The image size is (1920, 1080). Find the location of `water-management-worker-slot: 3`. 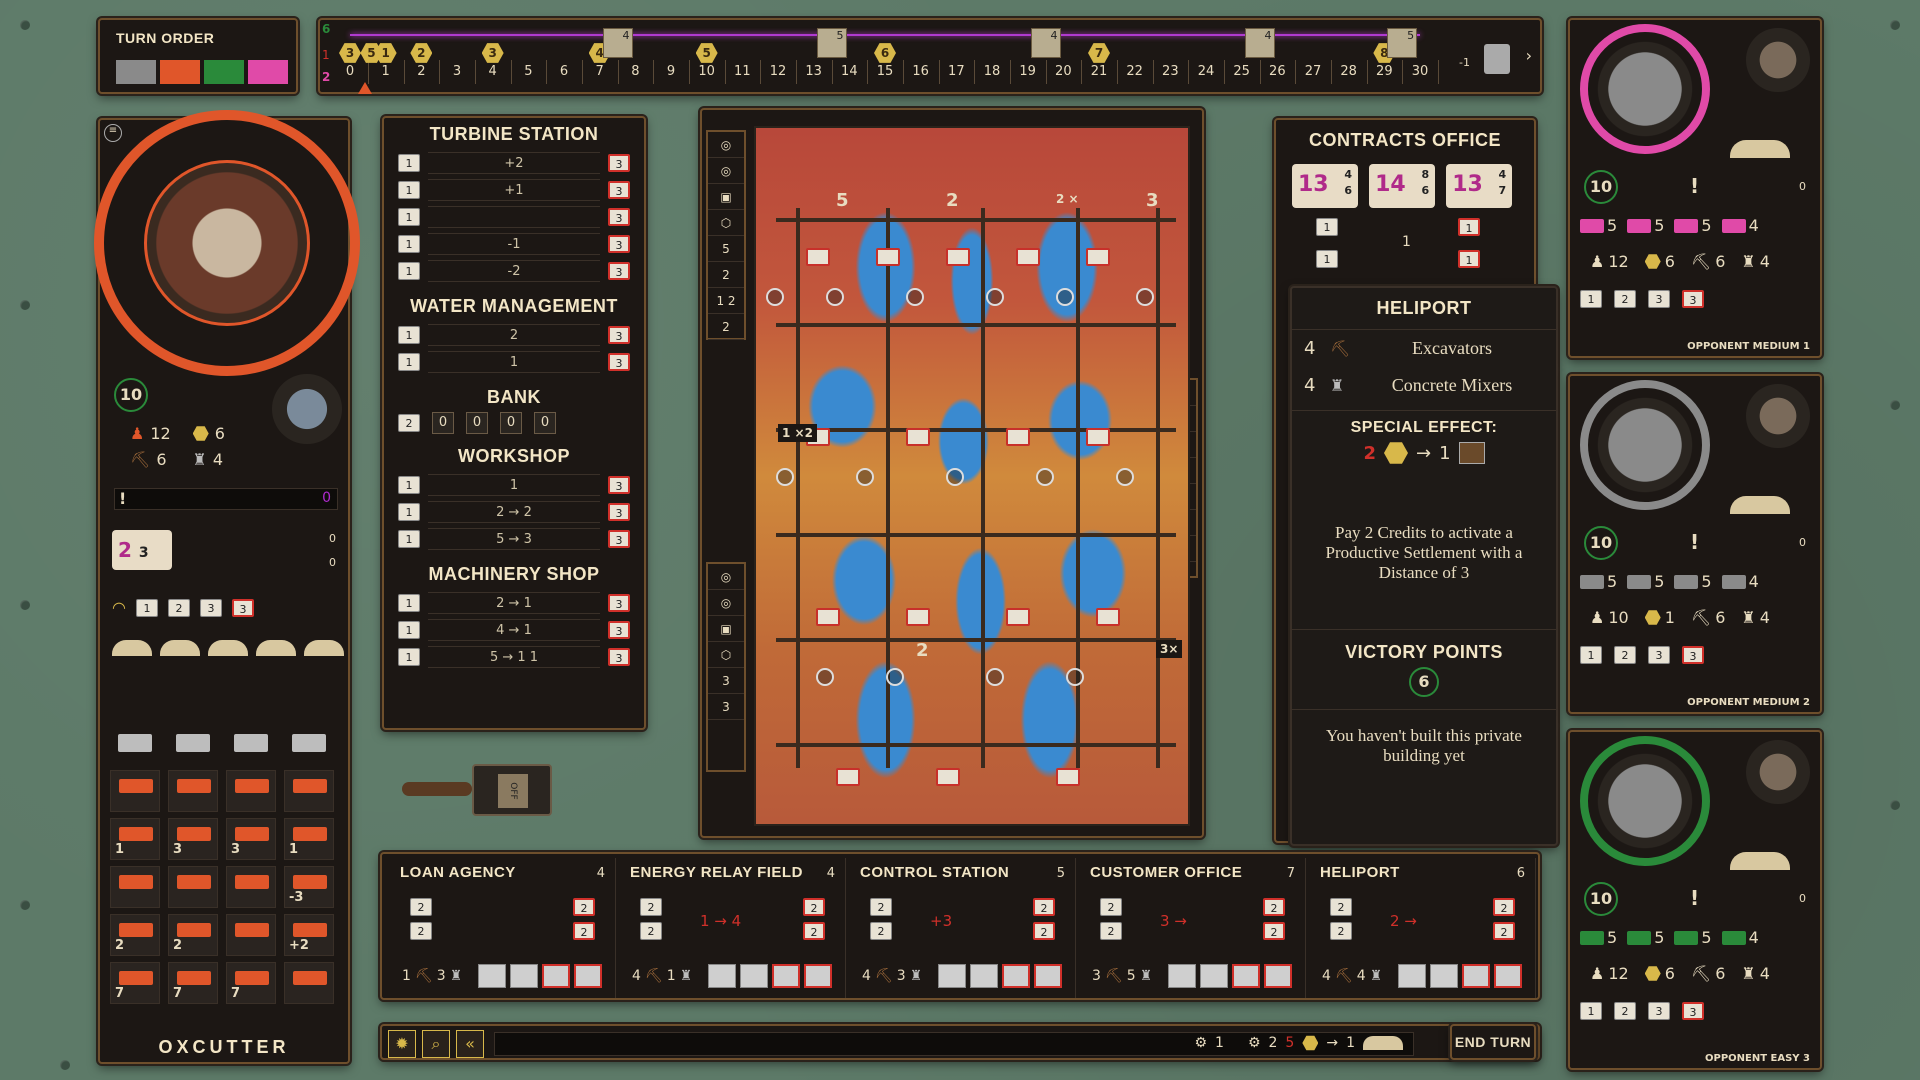

water-management-worker-slot: 3 is located at coordinates (619, 361).